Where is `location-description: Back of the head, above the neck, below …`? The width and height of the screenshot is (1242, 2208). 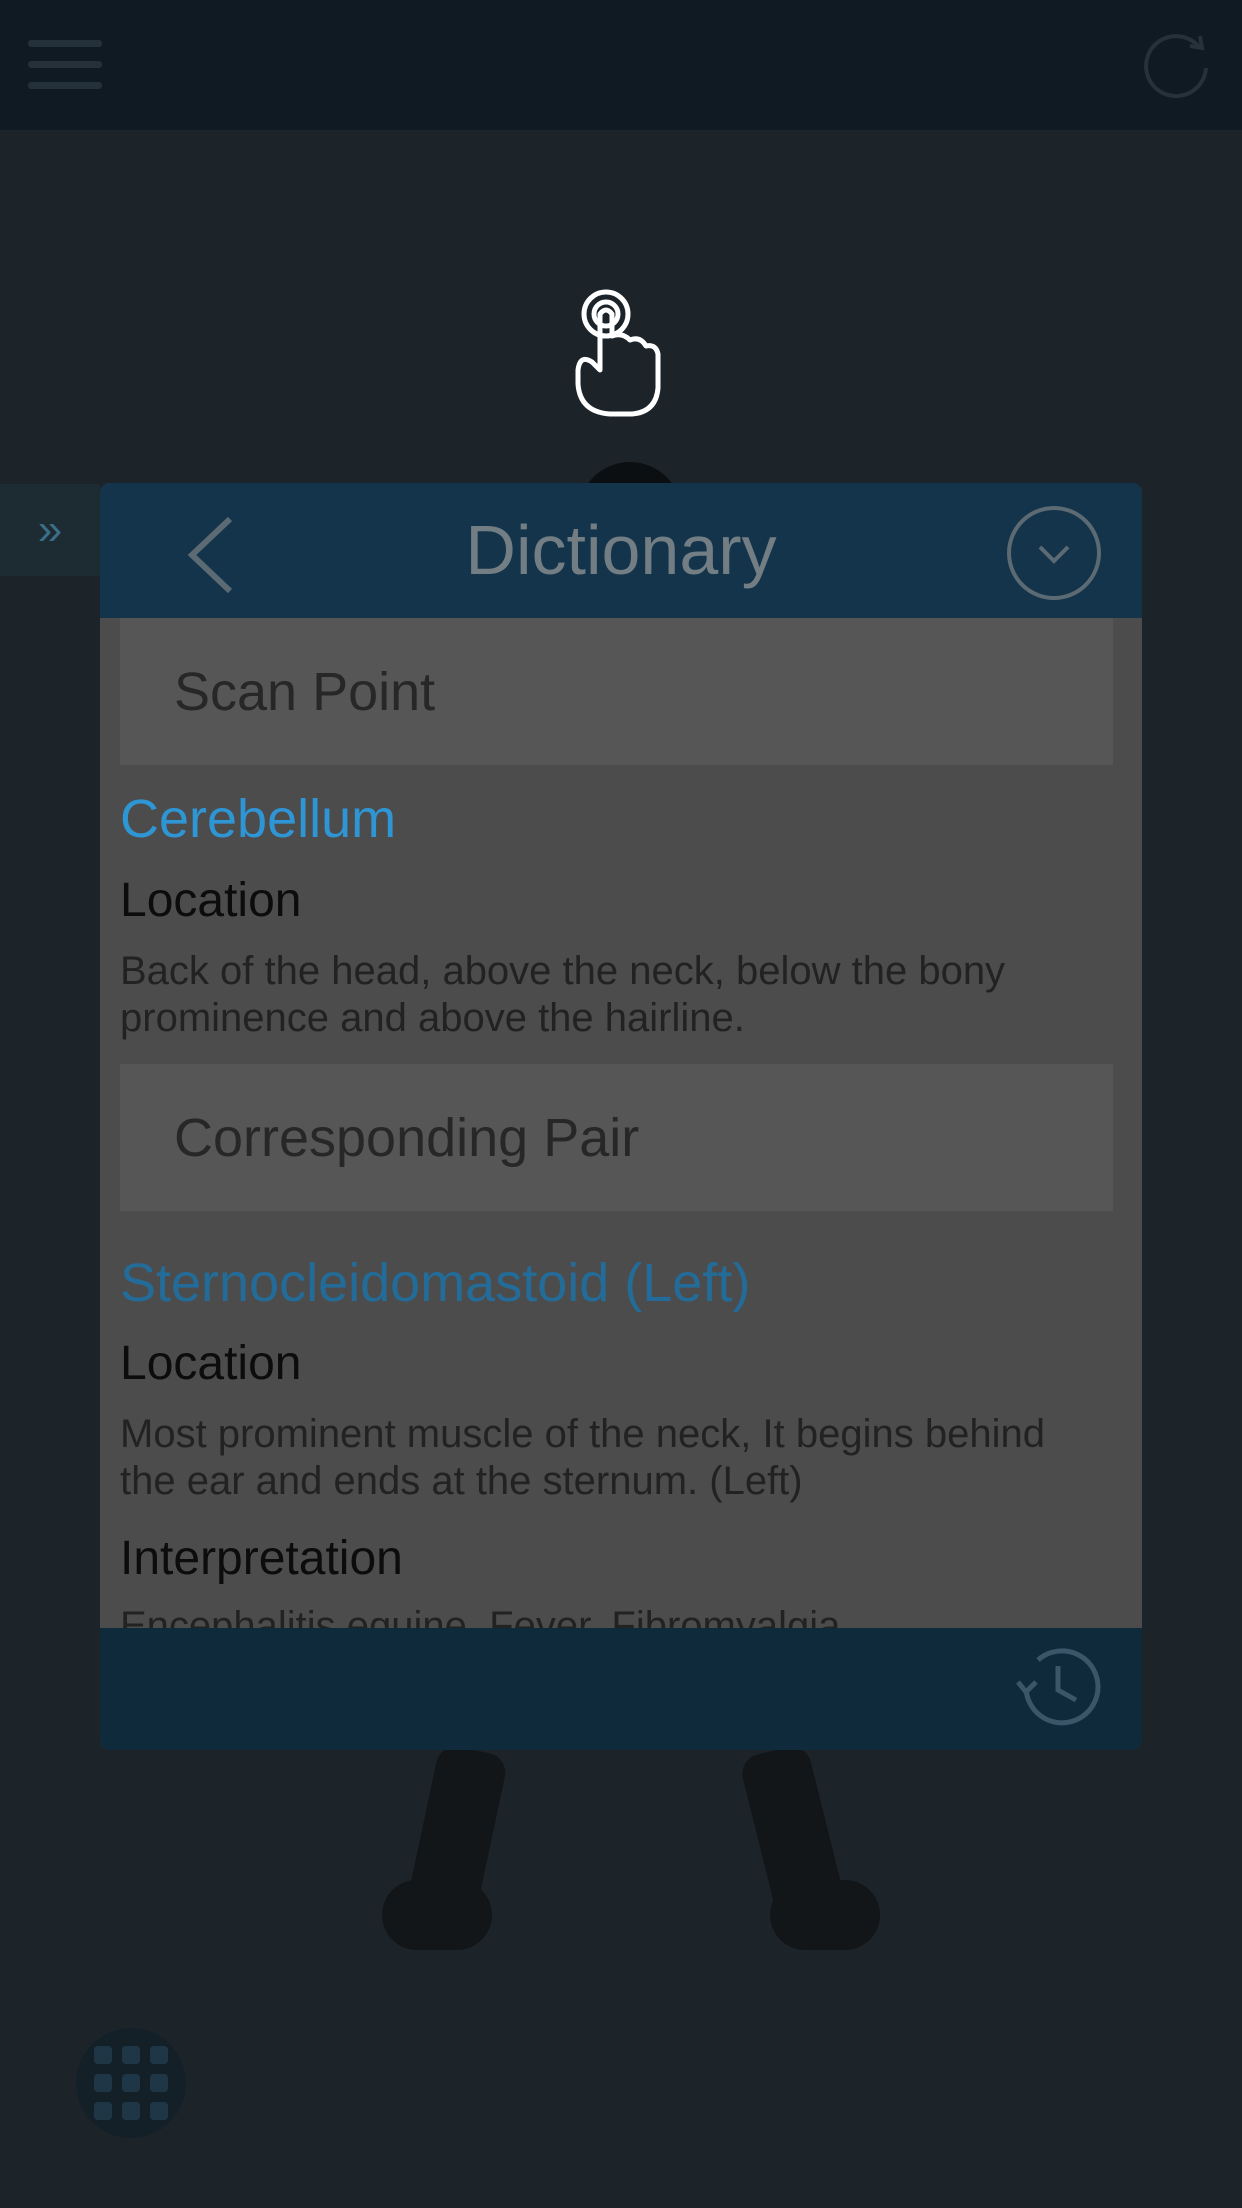 location-description: Back of the head, above the neck, below … is located at coordinates (563, 994).